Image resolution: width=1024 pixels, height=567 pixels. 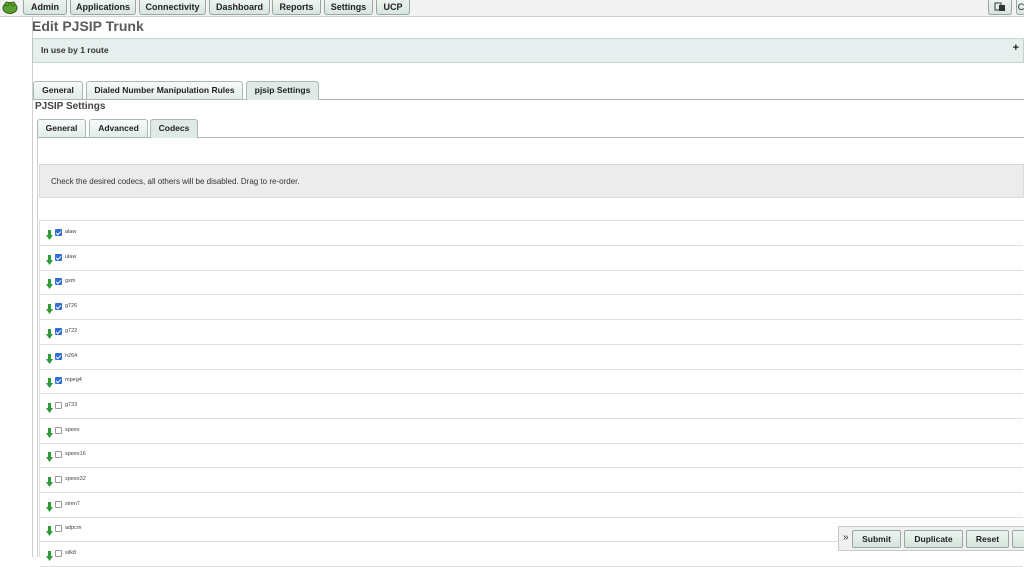 What do you see at coordinates (58, 554) in the screenshot?
I see `codec-checkbox-silk8` at bounding box center [58, 554].